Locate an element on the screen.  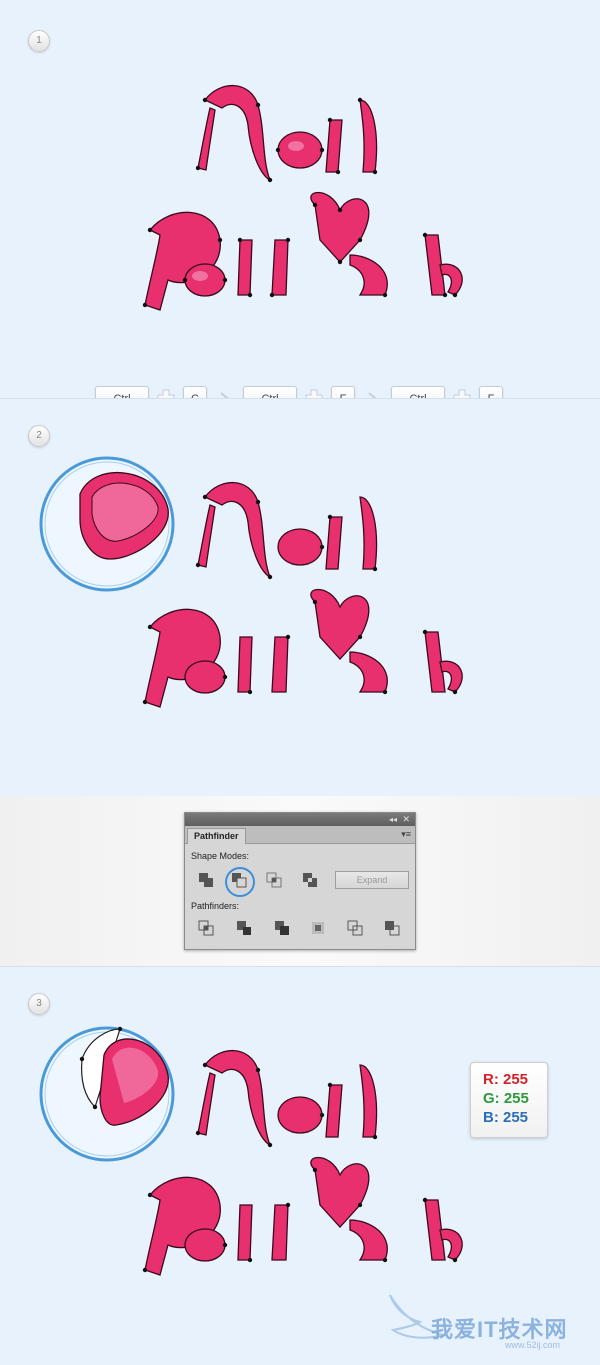
nail-polish-lettering-outline is located at coordinates (302, 197).